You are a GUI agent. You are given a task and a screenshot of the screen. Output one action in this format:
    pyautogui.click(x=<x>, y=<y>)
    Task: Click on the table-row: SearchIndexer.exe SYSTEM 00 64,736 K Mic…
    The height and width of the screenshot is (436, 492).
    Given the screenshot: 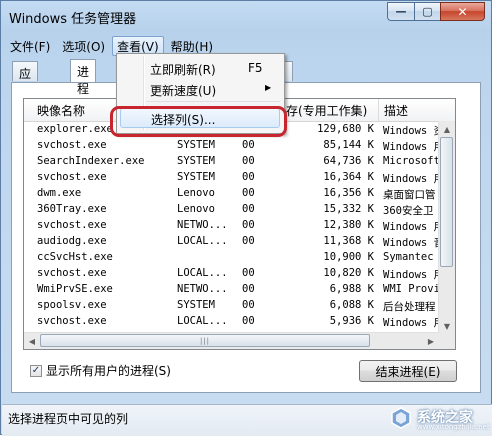 What is the action you would take?
    pyautogui.click(x=233, y=162)
    